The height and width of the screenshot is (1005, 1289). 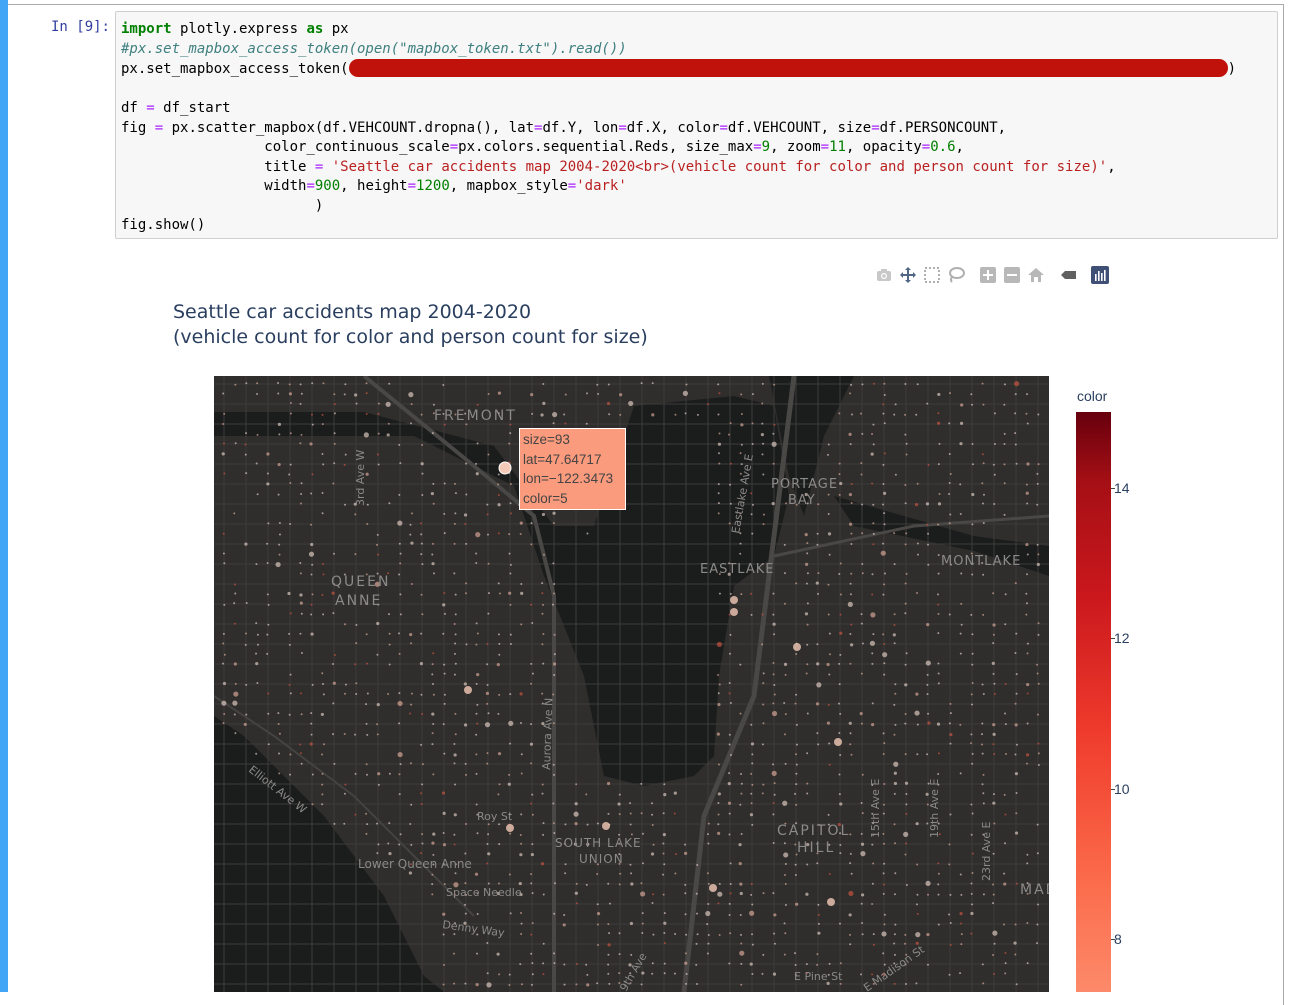 What do you see at coordinates (988, 275) in the screenshot?
I see `zoom-in-icon` at bounding box center [988, 275].